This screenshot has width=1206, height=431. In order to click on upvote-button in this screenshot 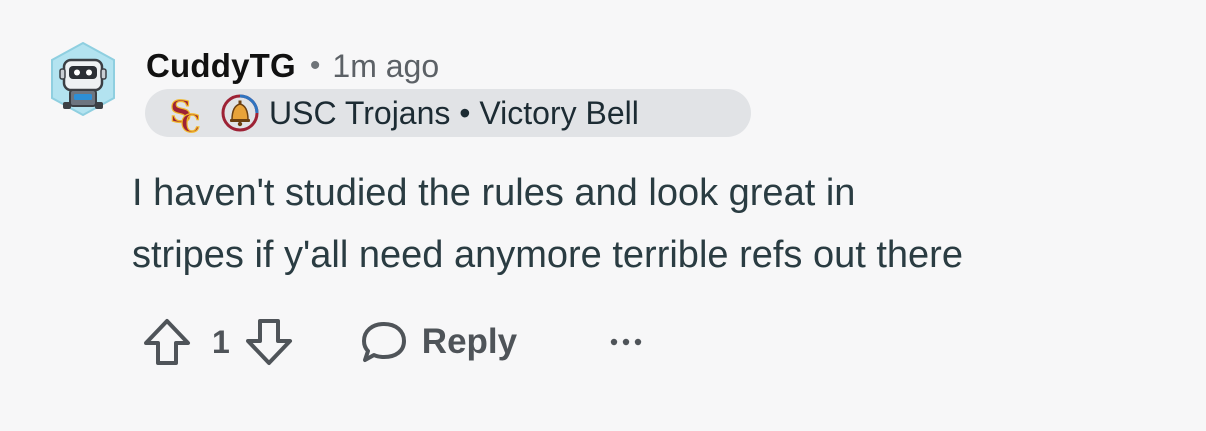, I will do `click(167, 342)`.